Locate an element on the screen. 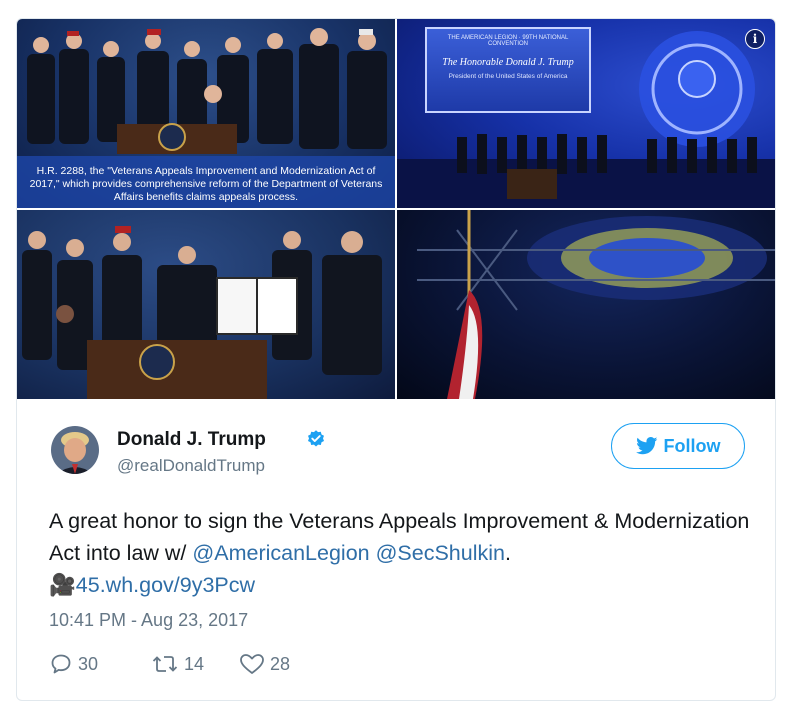 The width and height of the screenshot is (799, 721). retweet-count: 14 is located at coordinates (194, 663).